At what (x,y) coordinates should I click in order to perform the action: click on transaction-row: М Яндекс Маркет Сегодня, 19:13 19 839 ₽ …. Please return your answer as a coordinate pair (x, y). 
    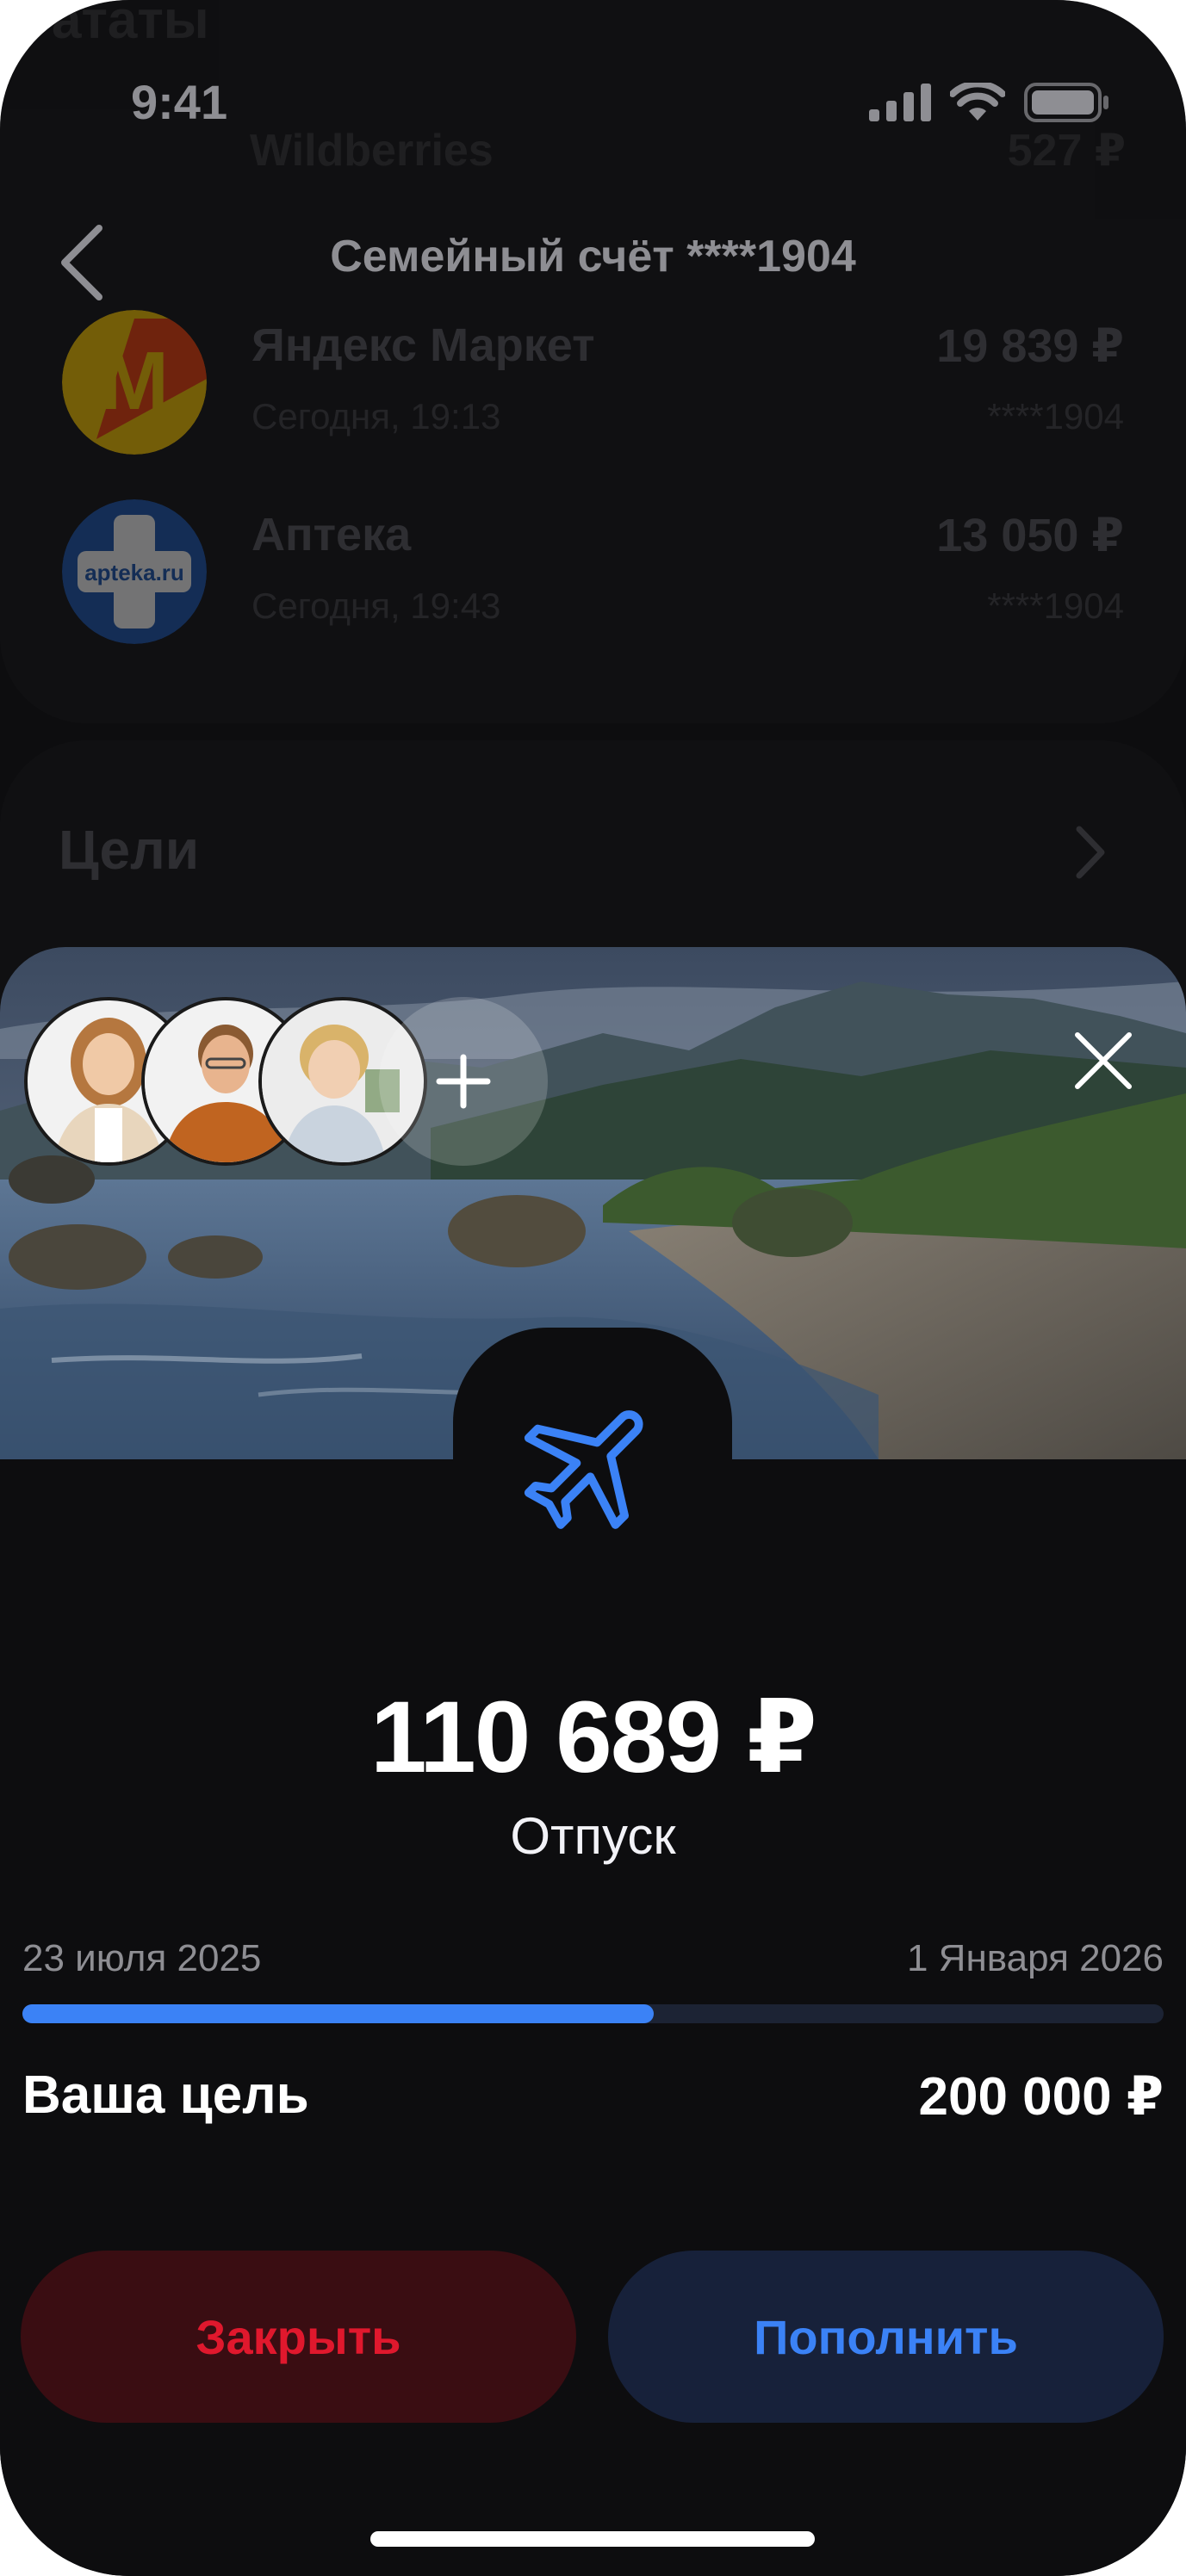
    Looking at the image, I should click on (593, 396).